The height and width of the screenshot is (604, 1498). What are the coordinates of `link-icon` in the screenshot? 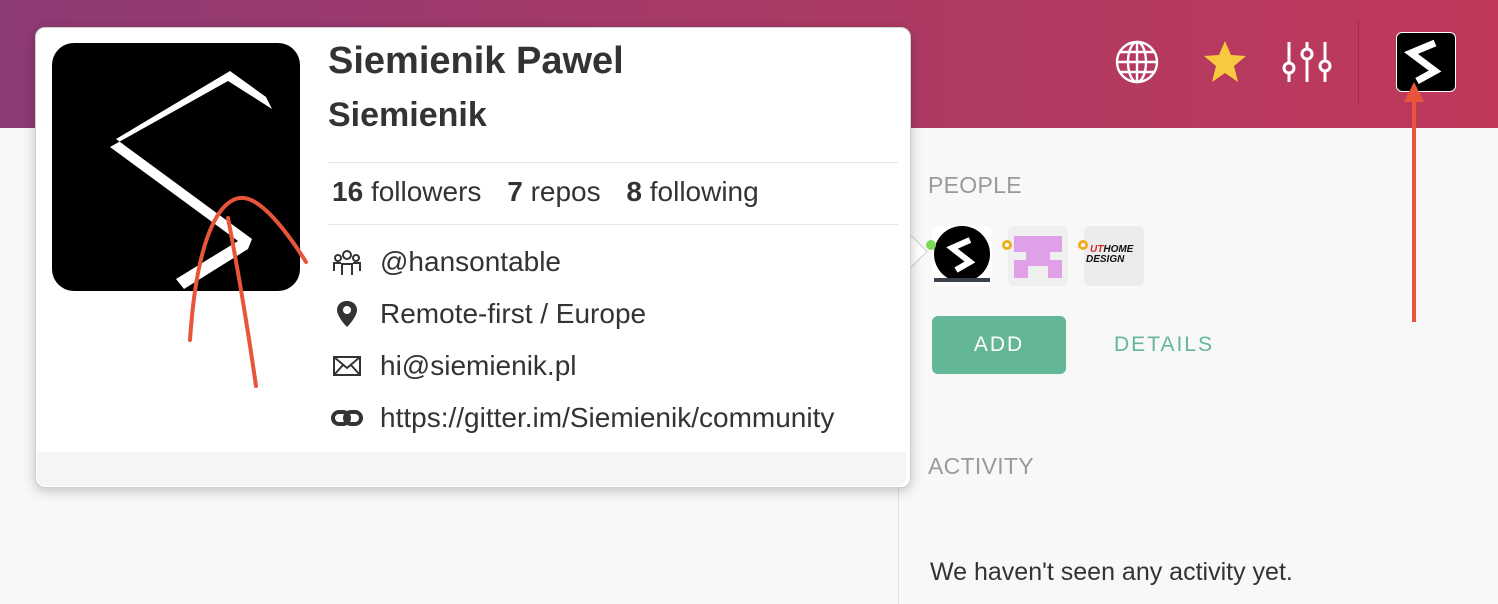 It's located at (347, 418).